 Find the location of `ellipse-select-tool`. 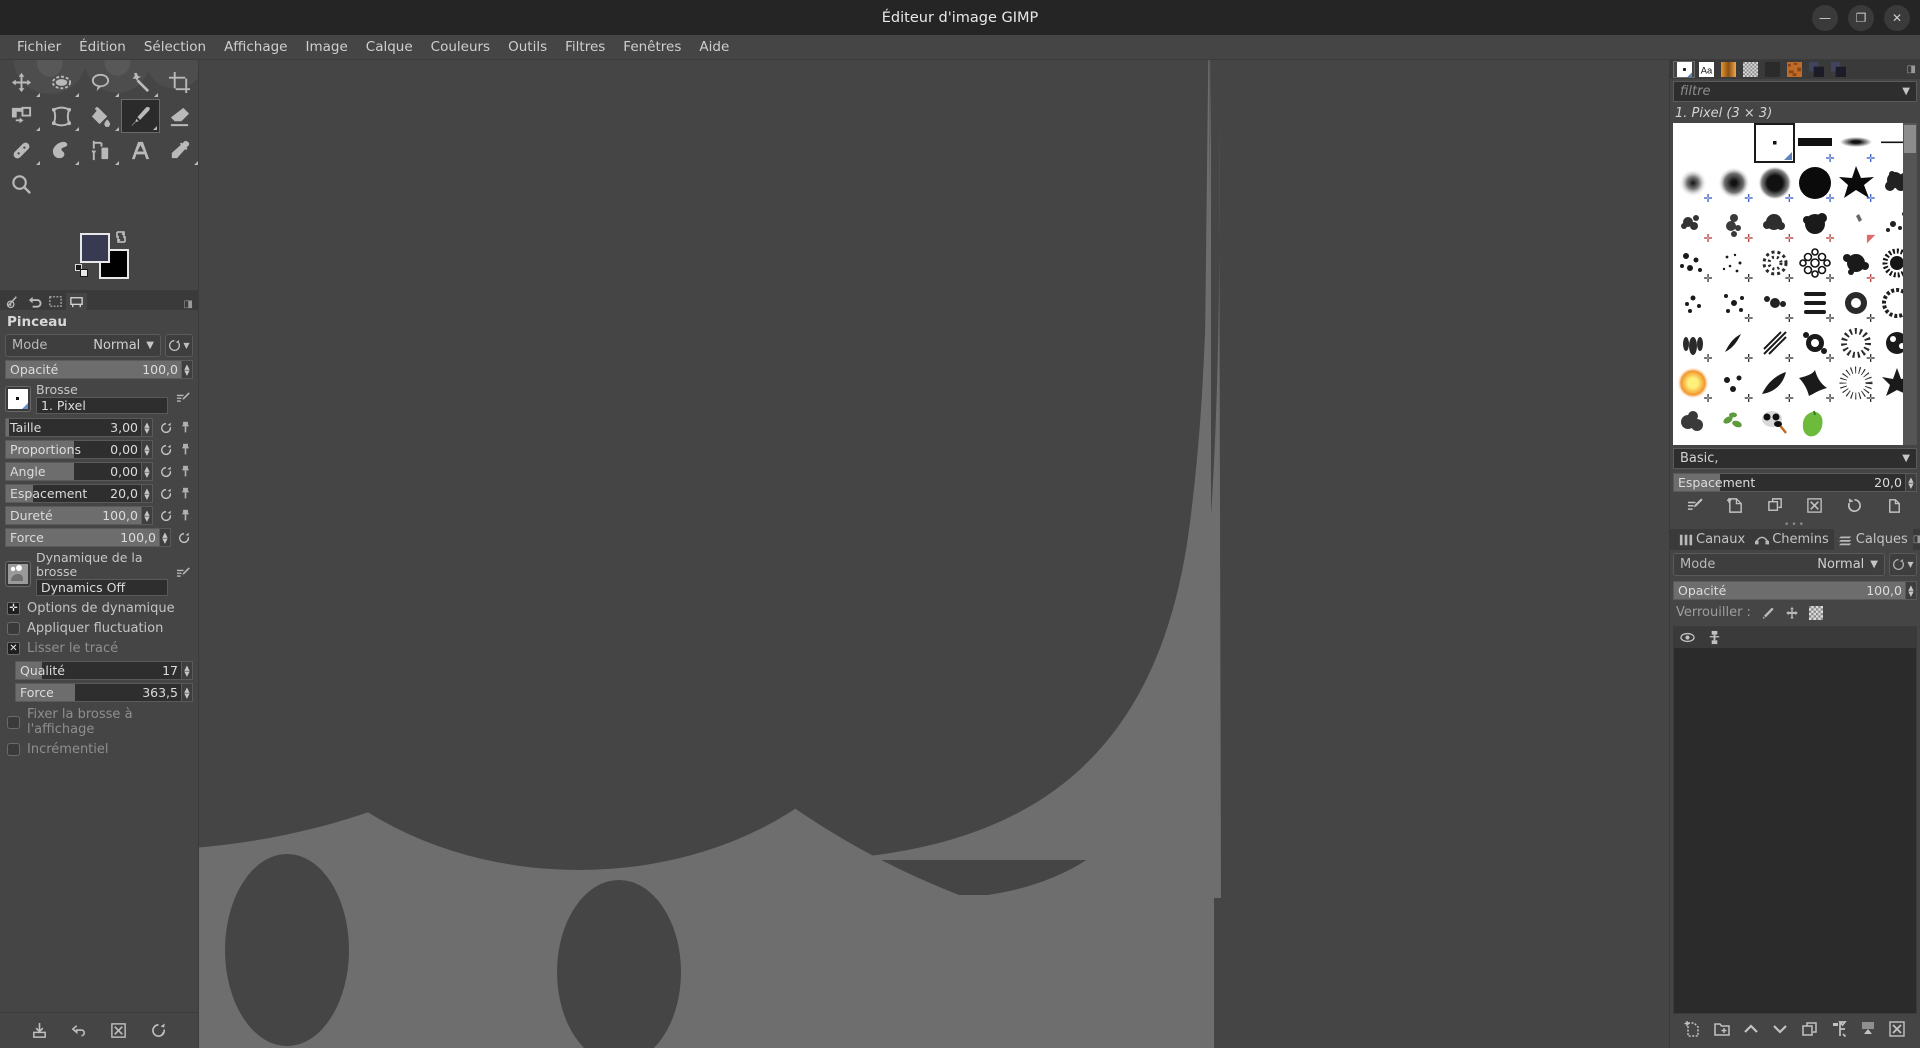

ellipse-select-tool is located at coordinates (62, 82).